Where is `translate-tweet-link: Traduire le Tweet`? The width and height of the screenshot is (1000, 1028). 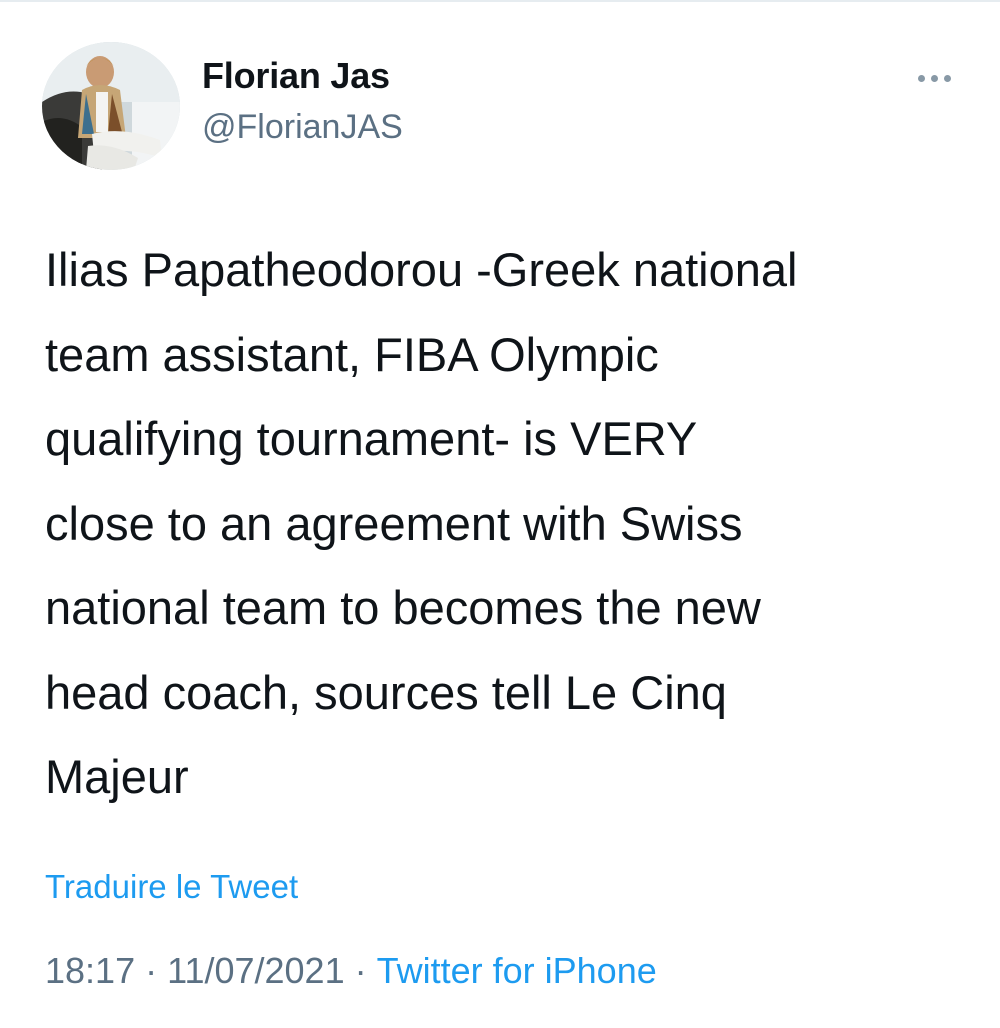 translate-tweet-link: Traduire le Tweet is located at coordinates (171, 887).